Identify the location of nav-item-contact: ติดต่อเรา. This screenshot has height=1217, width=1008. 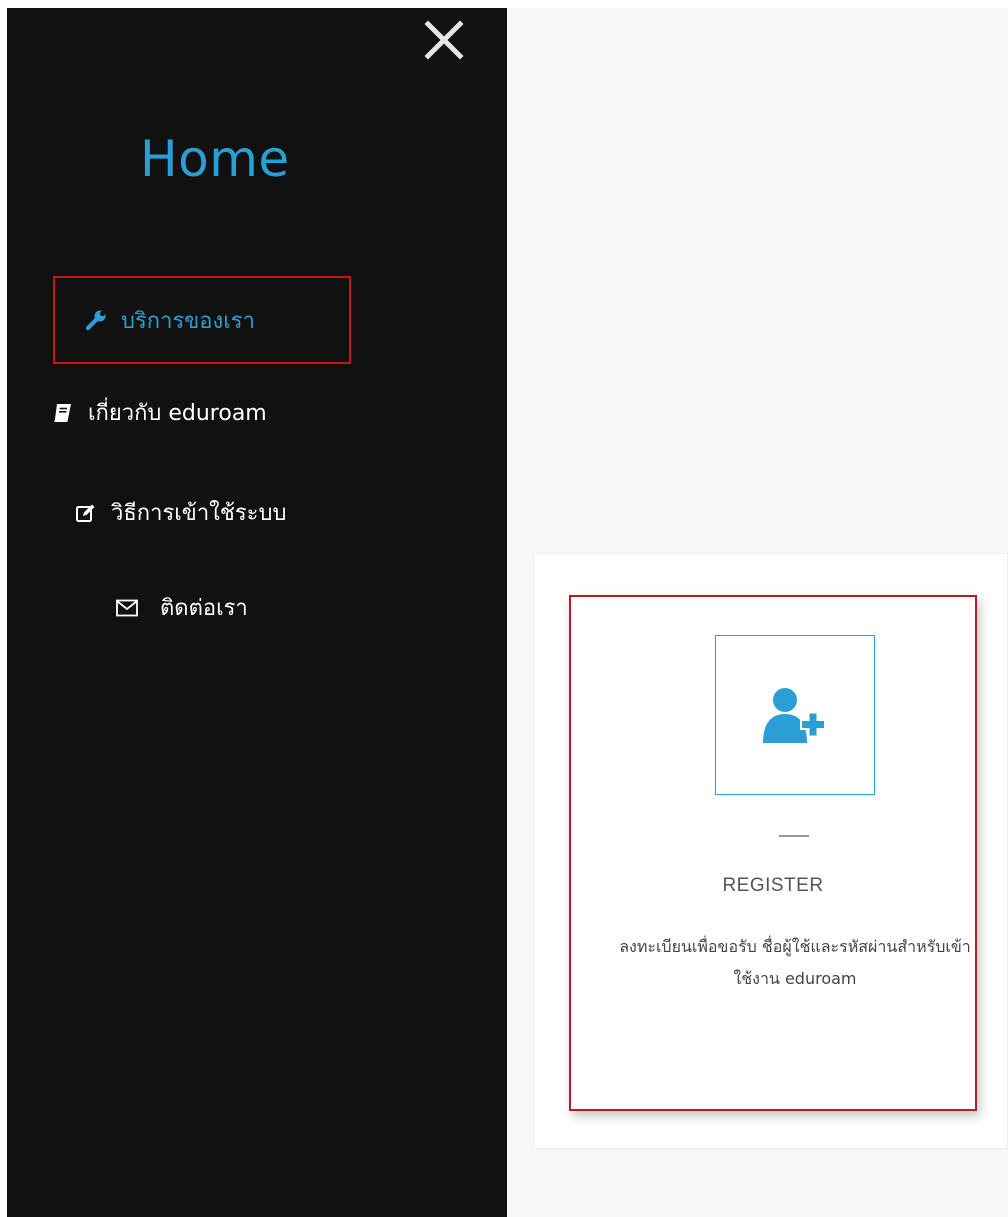
(182, 607).